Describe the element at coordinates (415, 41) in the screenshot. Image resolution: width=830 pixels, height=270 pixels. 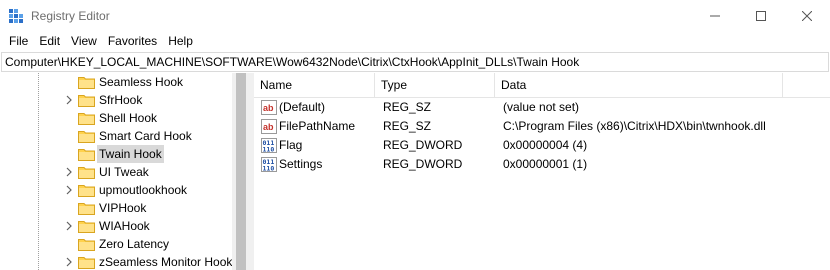
I see `menu-bar: File Edit View Favorites Help` at that location.